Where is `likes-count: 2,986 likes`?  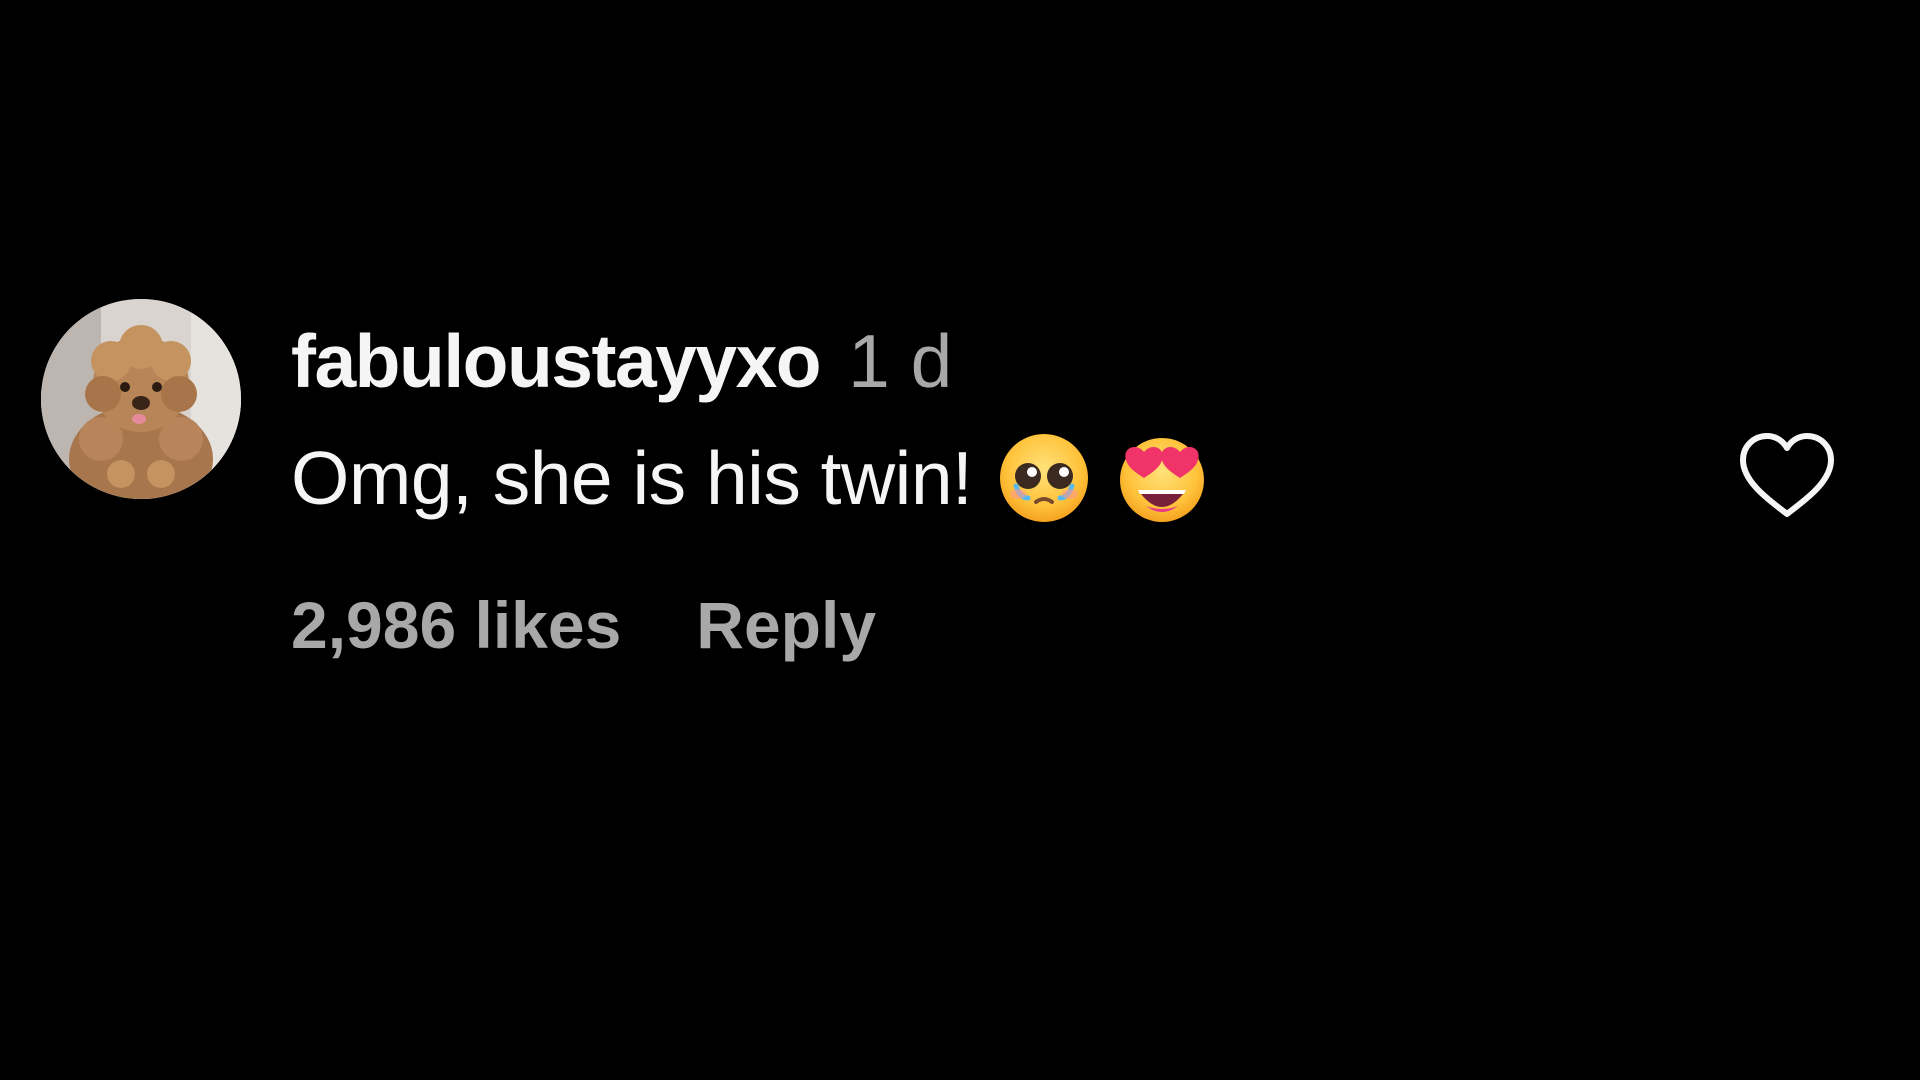
likes-count: 2,986 likes is located at coordinates (456, 625).